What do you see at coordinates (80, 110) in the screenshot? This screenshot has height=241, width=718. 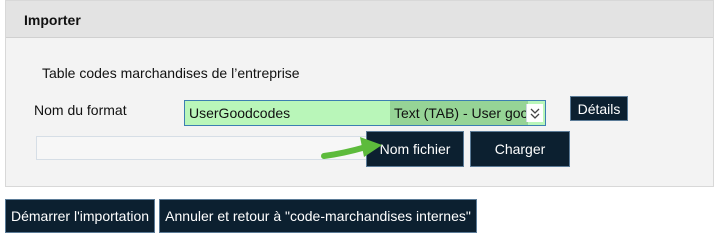 I see `format-name-label: Nom du format` at bounding box center [80, 110].